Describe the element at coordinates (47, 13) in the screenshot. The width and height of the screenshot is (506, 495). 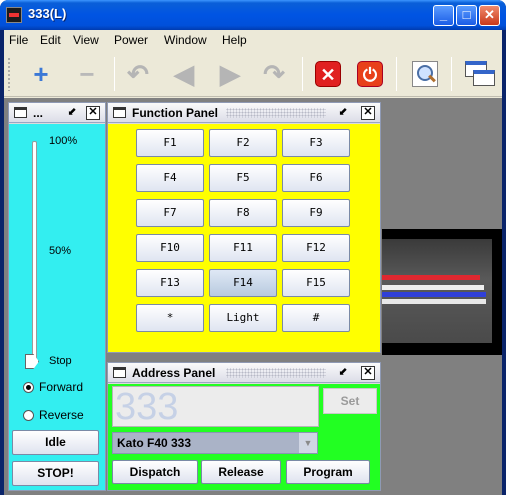
I see `window-title: 333(L)` at that location.